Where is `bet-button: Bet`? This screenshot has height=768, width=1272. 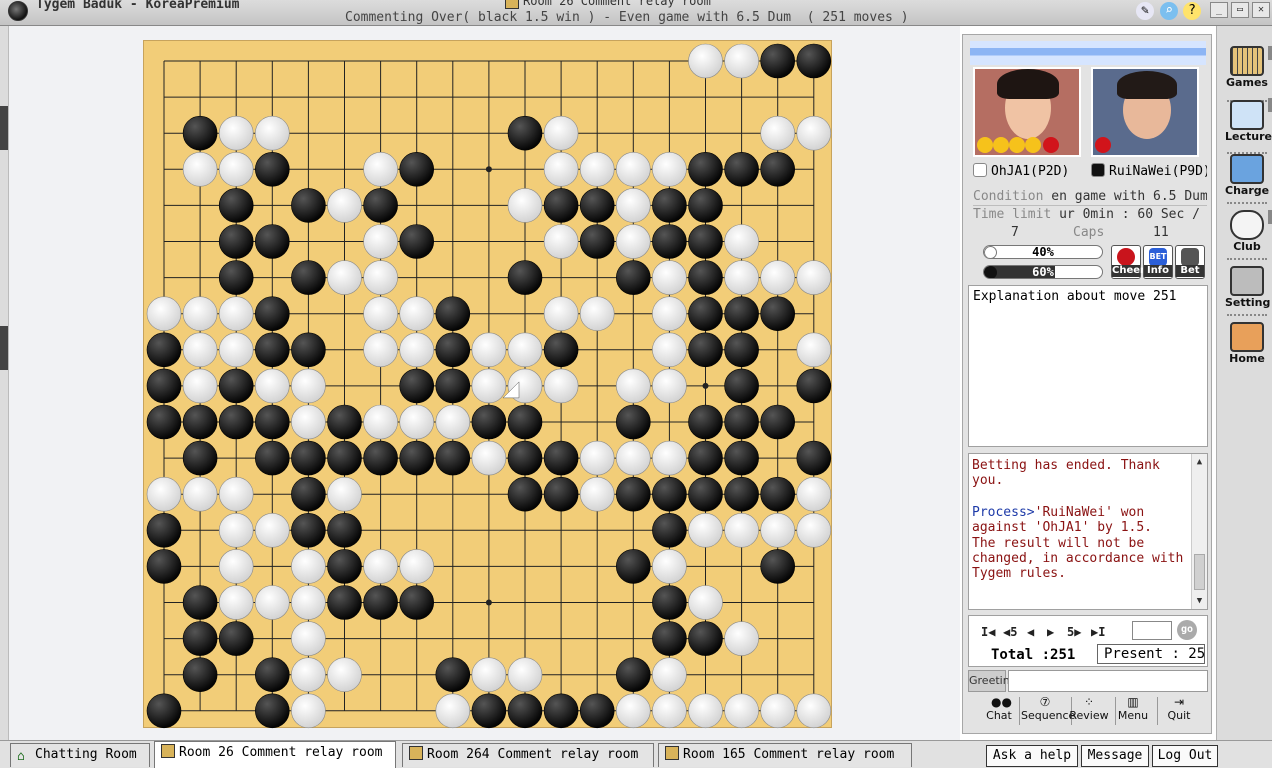
bet-button: Bet is located at coordinates (1190, 262).